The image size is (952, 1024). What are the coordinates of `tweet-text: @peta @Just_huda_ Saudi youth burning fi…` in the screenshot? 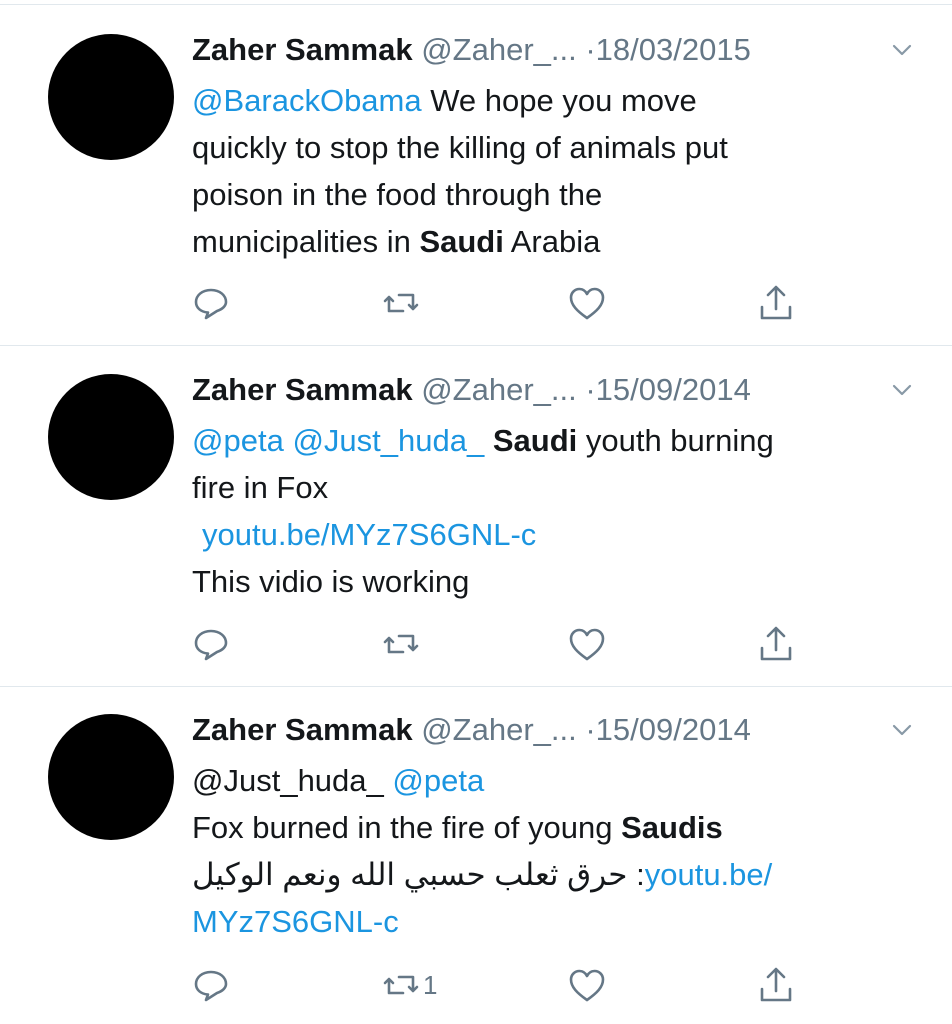 It's located at (547, 511).